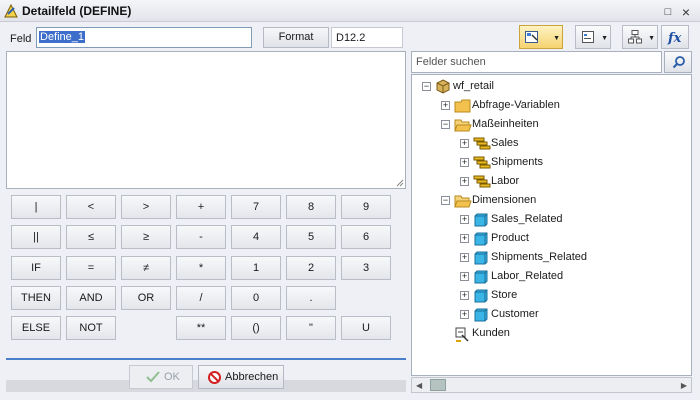  Describe the element at coordinates (296, 37) in the screenshot. I see `format-button: Format` at that location.